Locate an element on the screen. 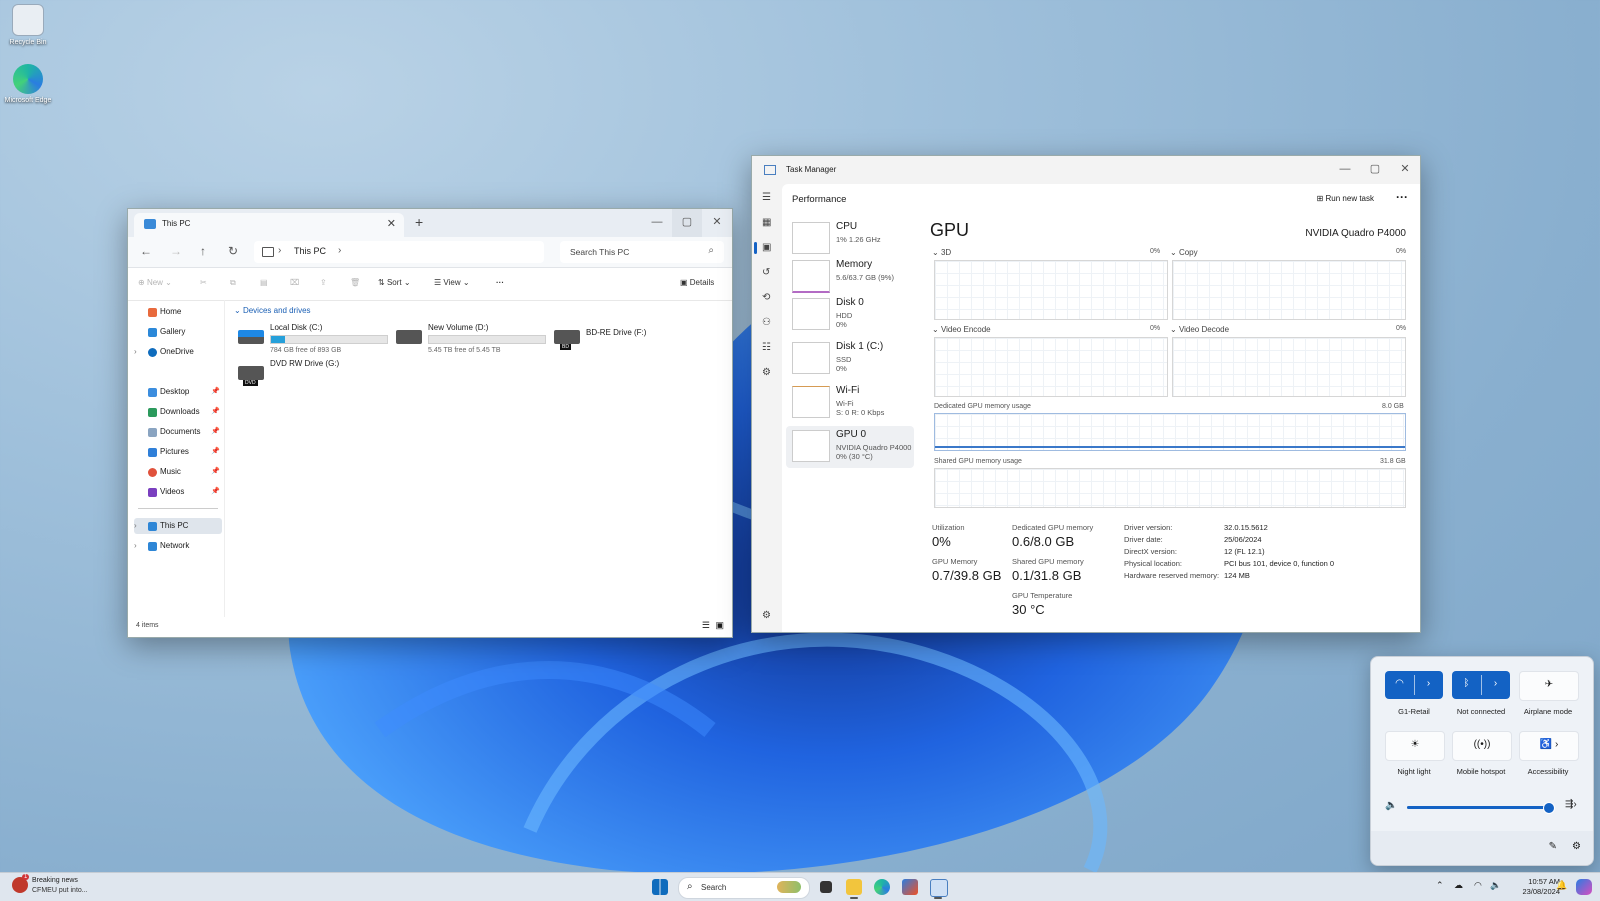 This screenshot has width=1600, height=901. task-view-icon is located at coordinates (826, 887).